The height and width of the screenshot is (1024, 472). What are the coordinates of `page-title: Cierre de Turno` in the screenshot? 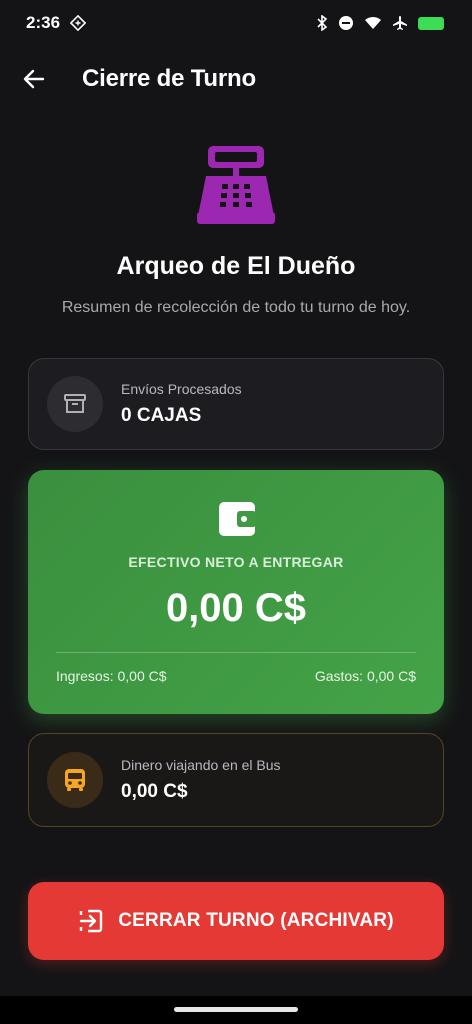 It's located at (169, 78).